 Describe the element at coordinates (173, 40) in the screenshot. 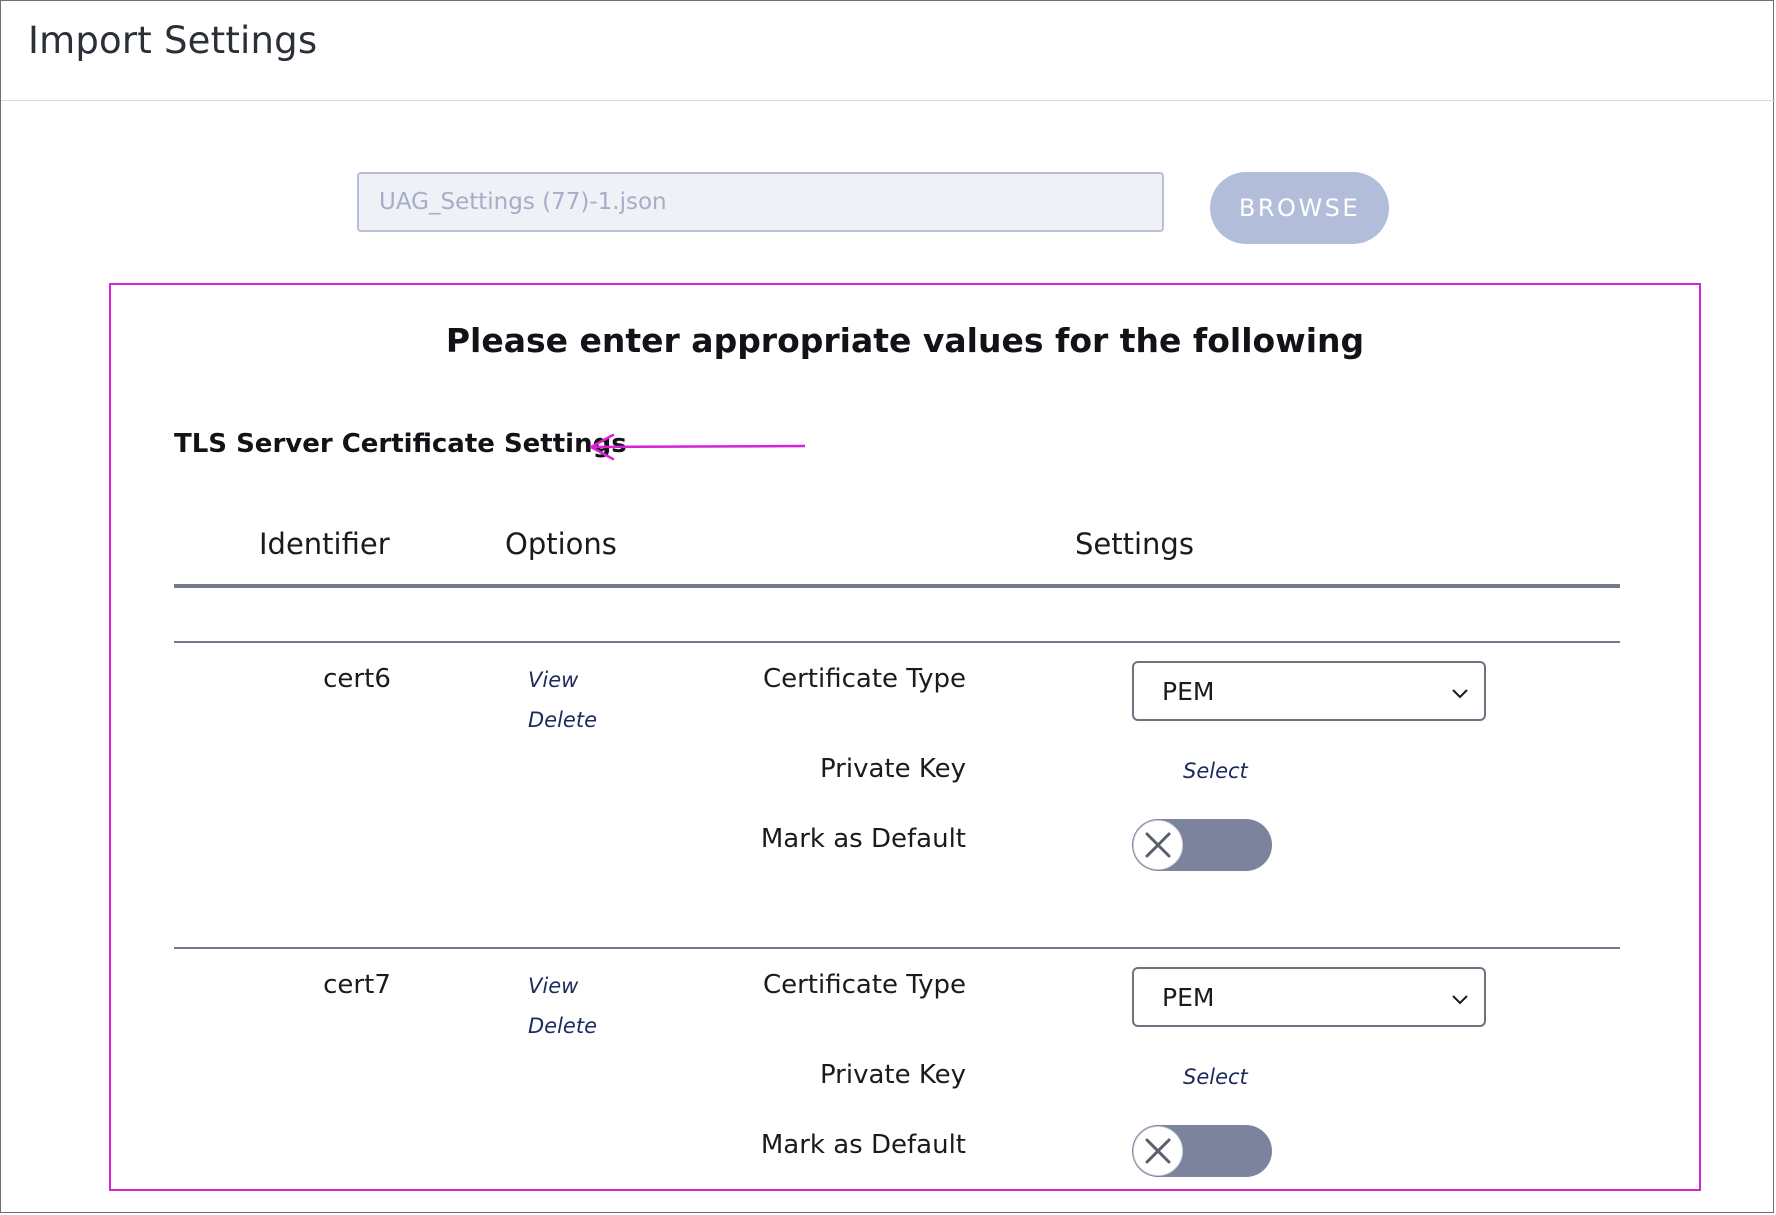

I see `page-title: Import Settings` at that location.